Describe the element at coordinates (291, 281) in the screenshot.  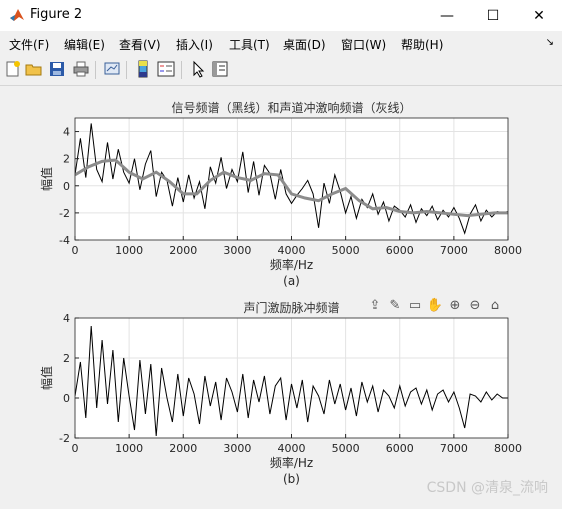
I see `subplot-caption: (a)` at that location.